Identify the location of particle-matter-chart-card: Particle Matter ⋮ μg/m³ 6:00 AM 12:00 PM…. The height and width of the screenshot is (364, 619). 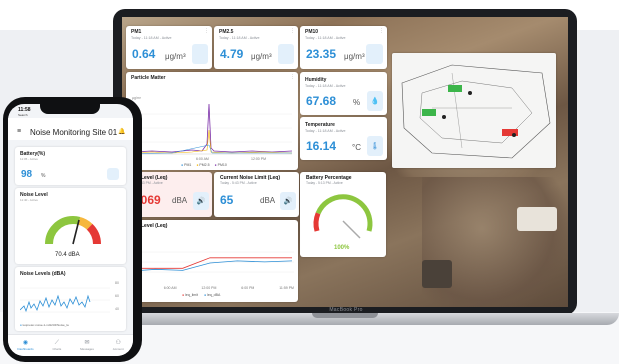
(212, 121).